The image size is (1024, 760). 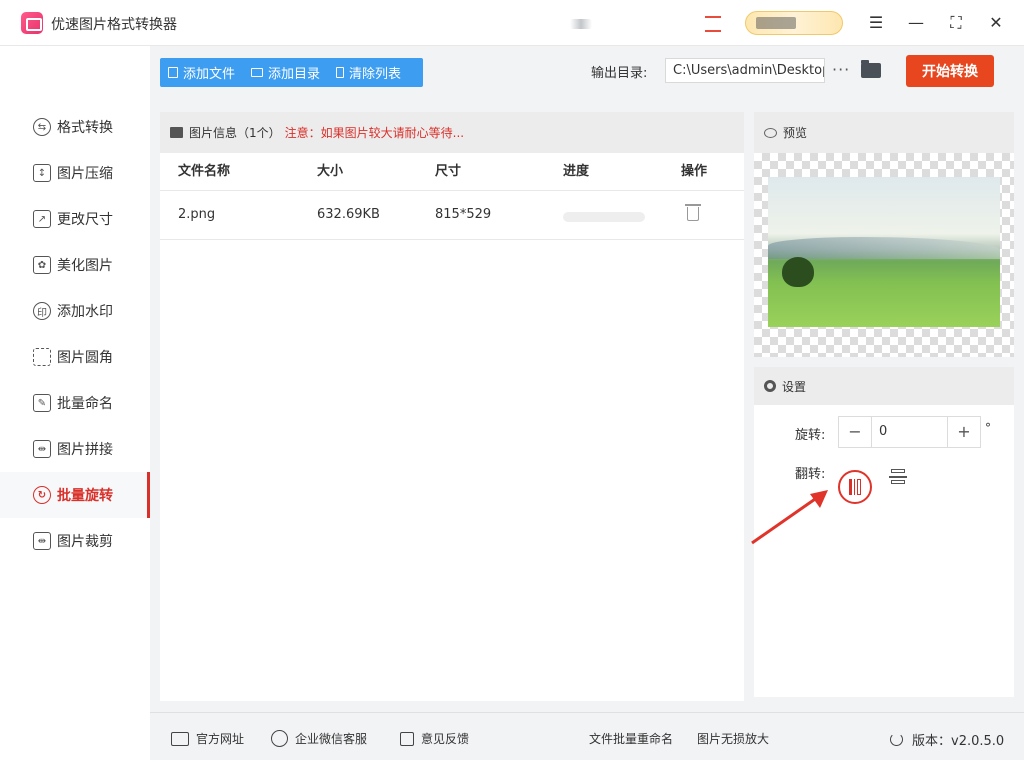 What do you see at coordinates (693, 212) in the screenshot?
I see `delete-icon` at bounding box center [693, 212].